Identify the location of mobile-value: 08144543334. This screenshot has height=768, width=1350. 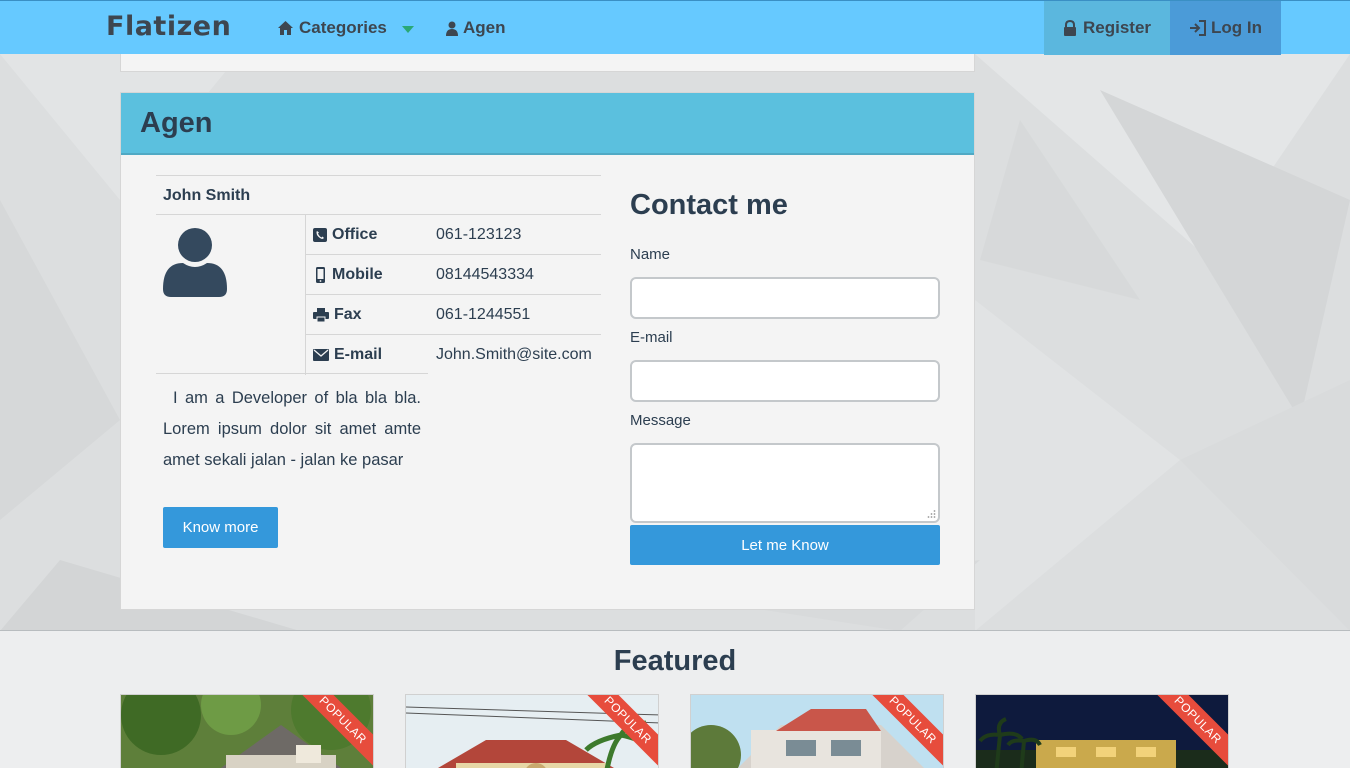
(485, 274).